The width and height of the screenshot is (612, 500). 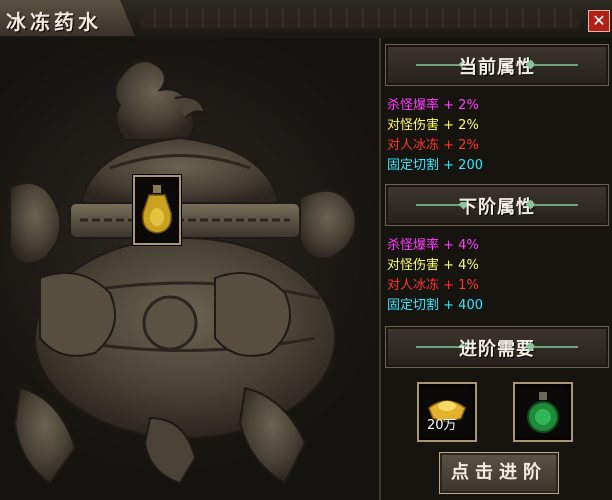 What do you see at coordinates (497, 67) in the screenshot?
I see `current-attrs-title: 当前属性` at bounding box center [497, 67].